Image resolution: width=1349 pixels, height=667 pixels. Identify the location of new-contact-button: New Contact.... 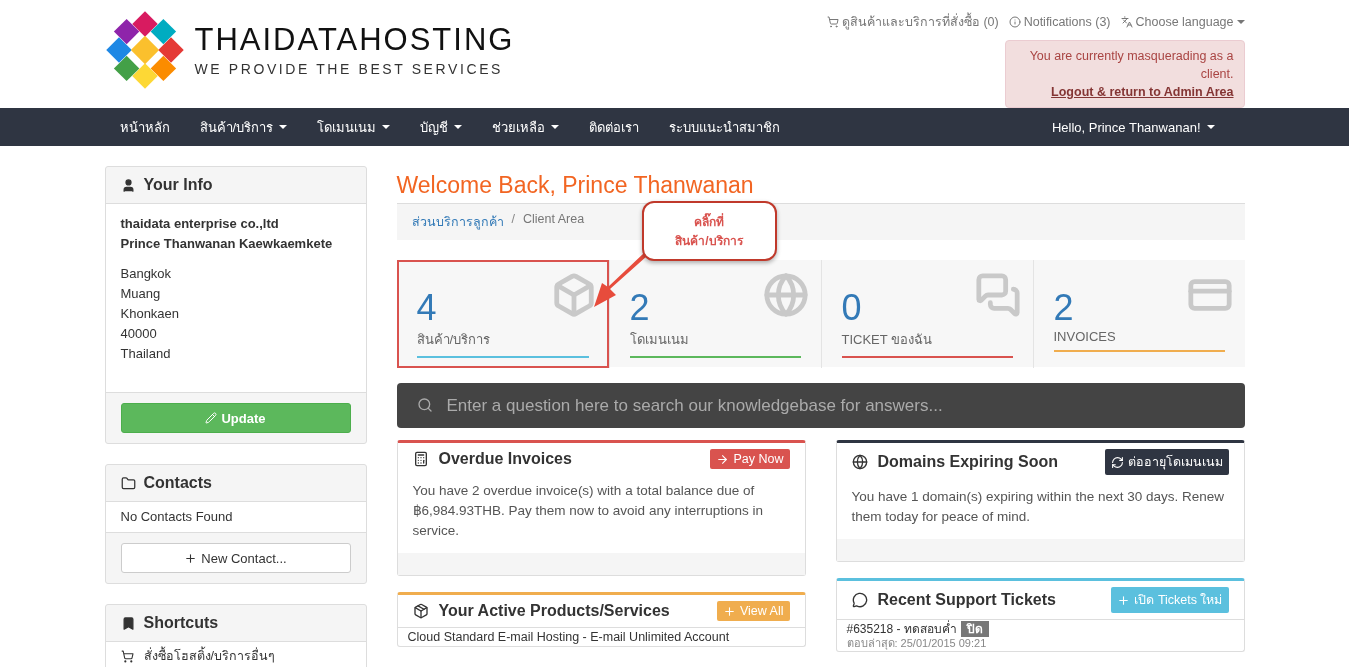
(235, 558).